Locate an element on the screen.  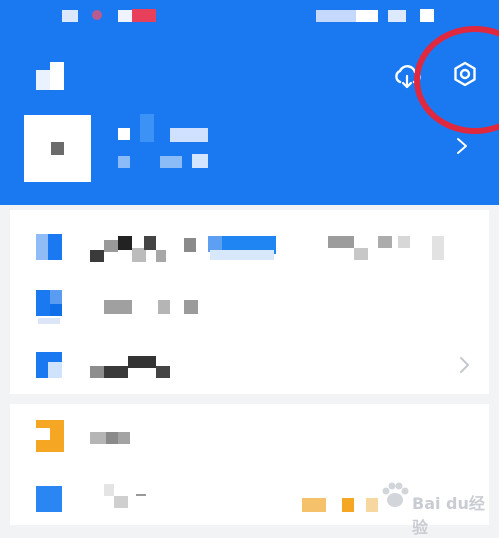
status-bar is located at coordinates (249, 17).